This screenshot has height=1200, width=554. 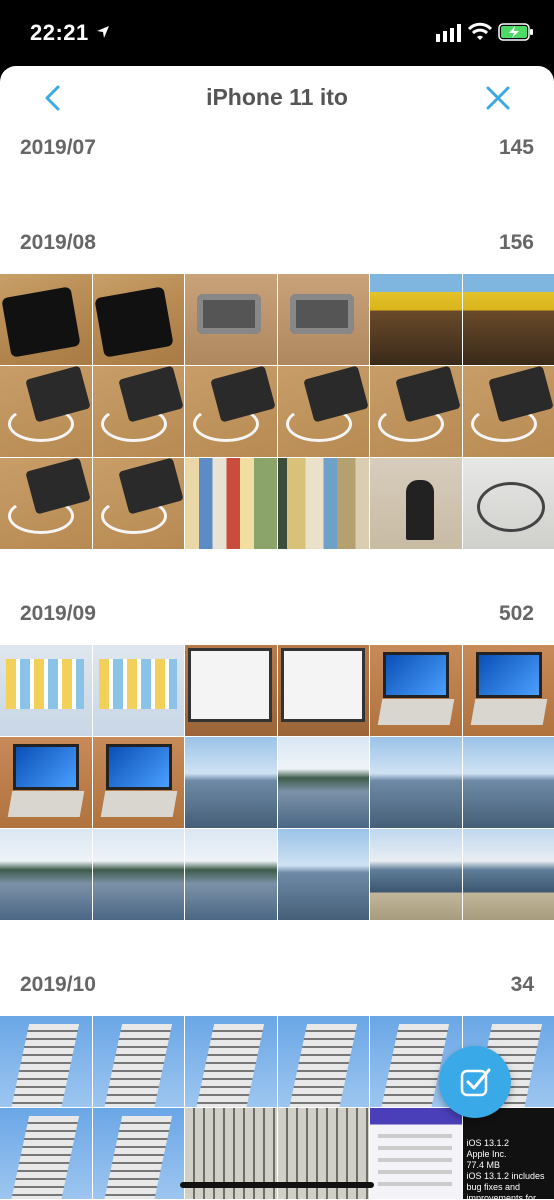 I want to click on month-label: 2019/07, so click(x=58, y=147).